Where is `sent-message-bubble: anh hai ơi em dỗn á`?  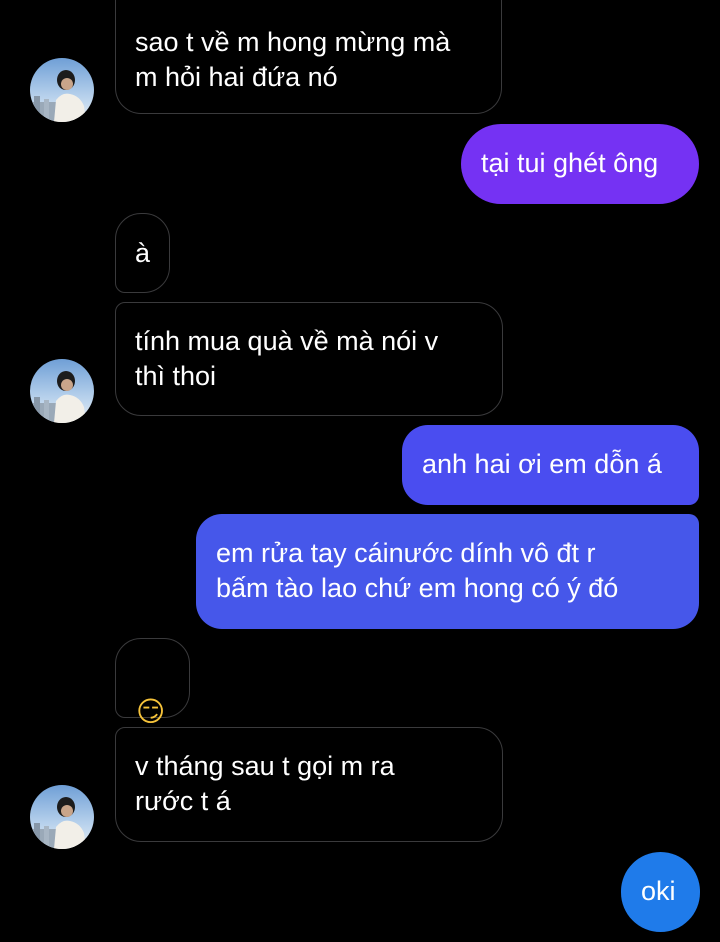
sent-message-bubble: anh hai ơi em dỗn á is located at coordinates (550, 465).